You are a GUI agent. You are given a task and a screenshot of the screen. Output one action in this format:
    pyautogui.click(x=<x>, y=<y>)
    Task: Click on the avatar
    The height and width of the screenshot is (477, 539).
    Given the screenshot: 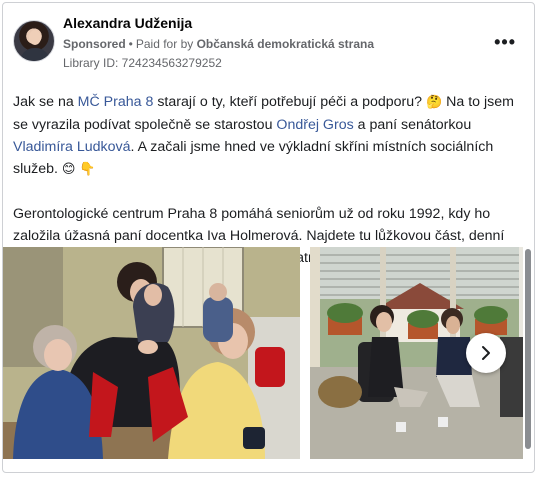 What is the action you would take?
    pyautogui.click(x=34, y=41)
    